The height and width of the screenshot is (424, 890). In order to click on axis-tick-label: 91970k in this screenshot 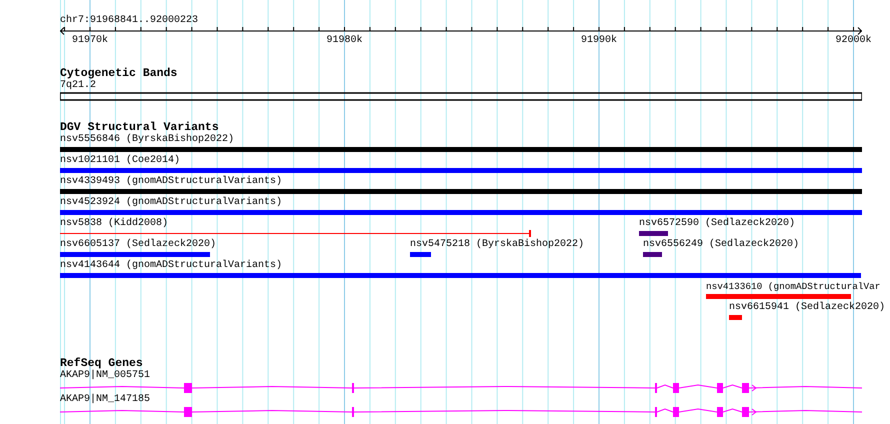, I will do `click(90, 41)`.